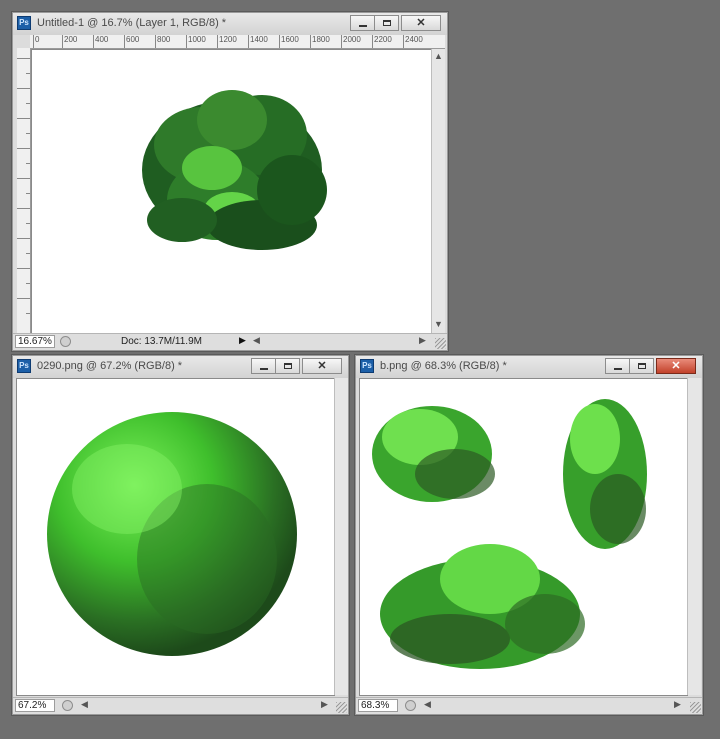 The height and width of the screenshot is (739, 720). What do you see at coordinates (35, 341) in the screenshot?
I see `zoom-field: 16.67%` at bounding box center [35, 341].